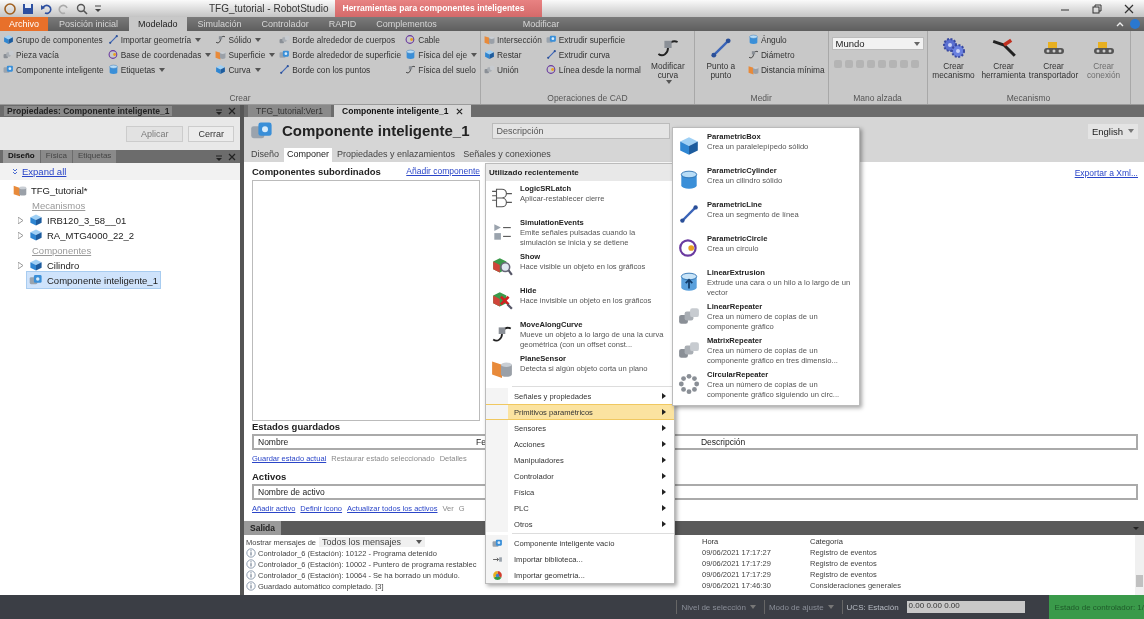 The image size is (1144, 619). What do you see at coordinates (441, 39) in the screenshot?
I see `ribbon-button: Cable` at bounding box center [441, 39].